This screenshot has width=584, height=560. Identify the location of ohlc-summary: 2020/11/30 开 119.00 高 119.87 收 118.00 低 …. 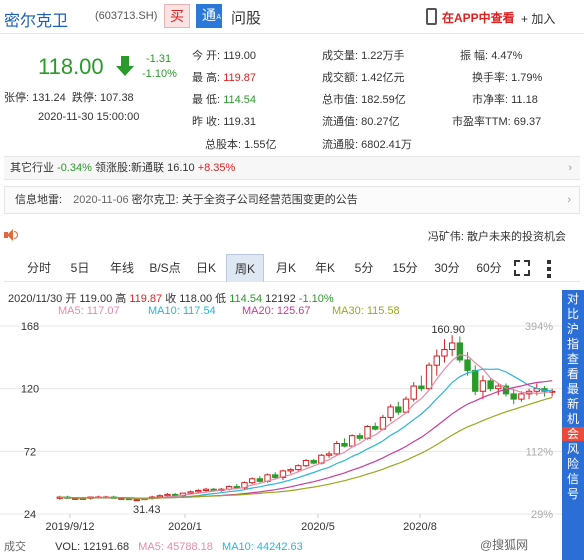
(171, 298).